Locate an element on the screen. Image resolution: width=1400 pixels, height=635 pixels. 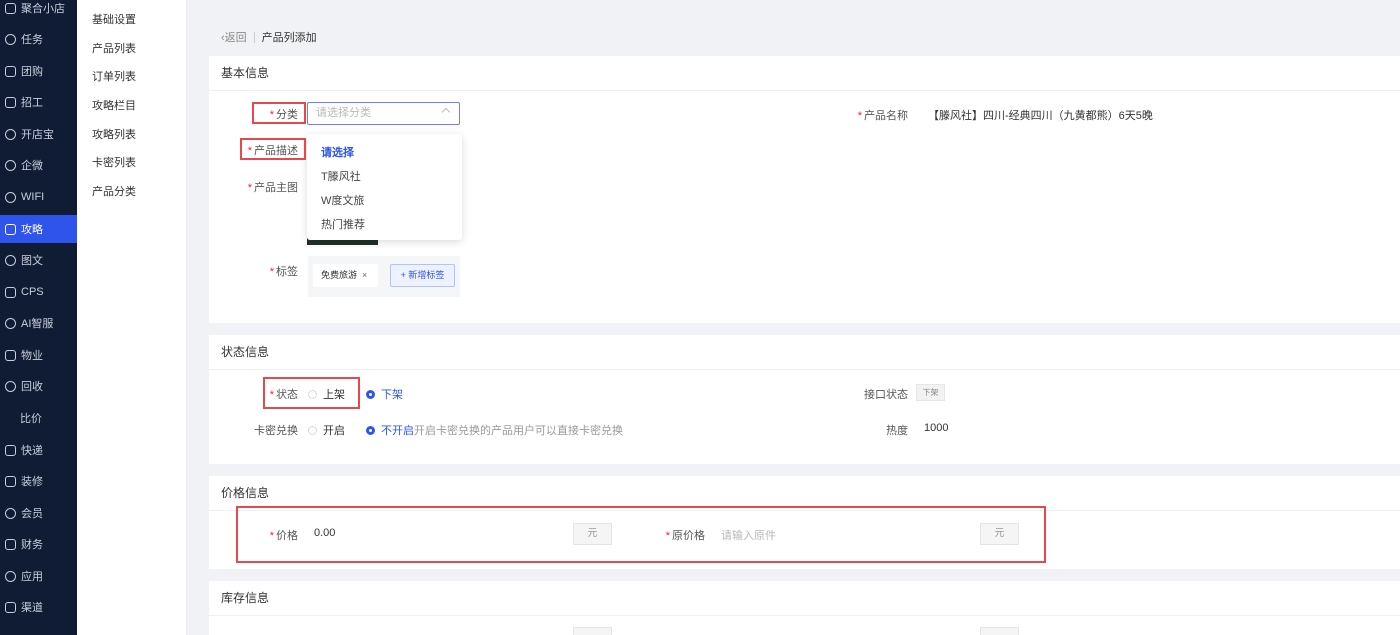
home-icon is located at coordinates (10, 292).